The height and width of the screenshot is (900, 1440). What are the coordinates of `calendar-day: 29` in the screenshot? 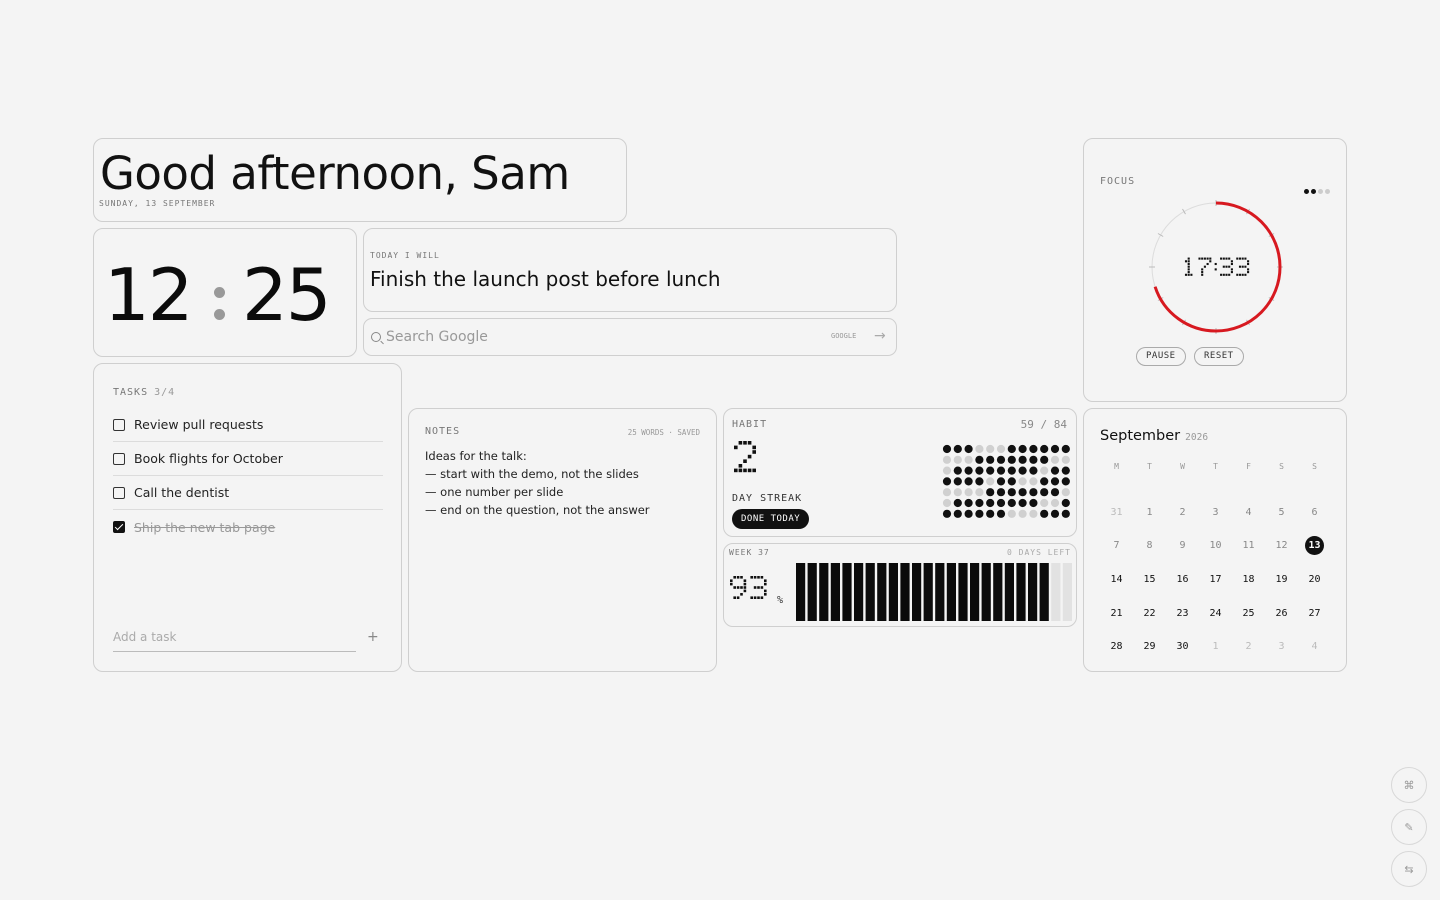 It's located at (1149, 647).